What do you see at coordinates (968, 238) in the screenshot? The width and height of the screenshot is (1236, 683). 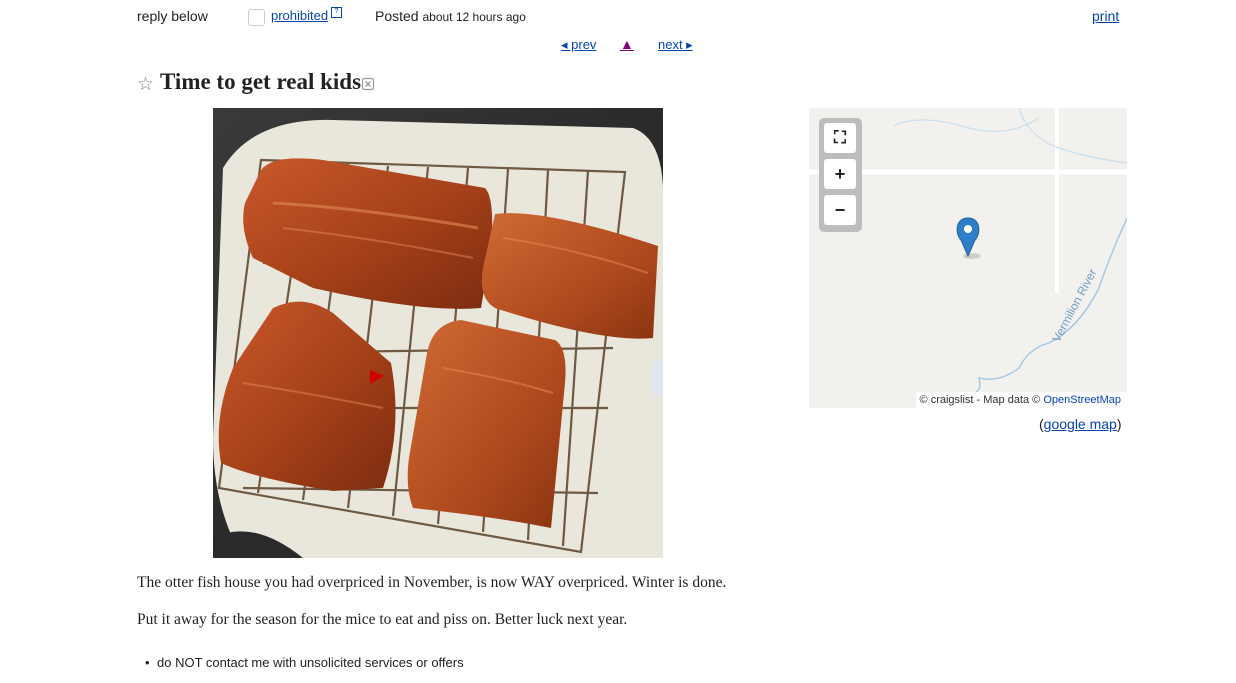 I see `map-marker-icon` at bounding box center [968, 238].